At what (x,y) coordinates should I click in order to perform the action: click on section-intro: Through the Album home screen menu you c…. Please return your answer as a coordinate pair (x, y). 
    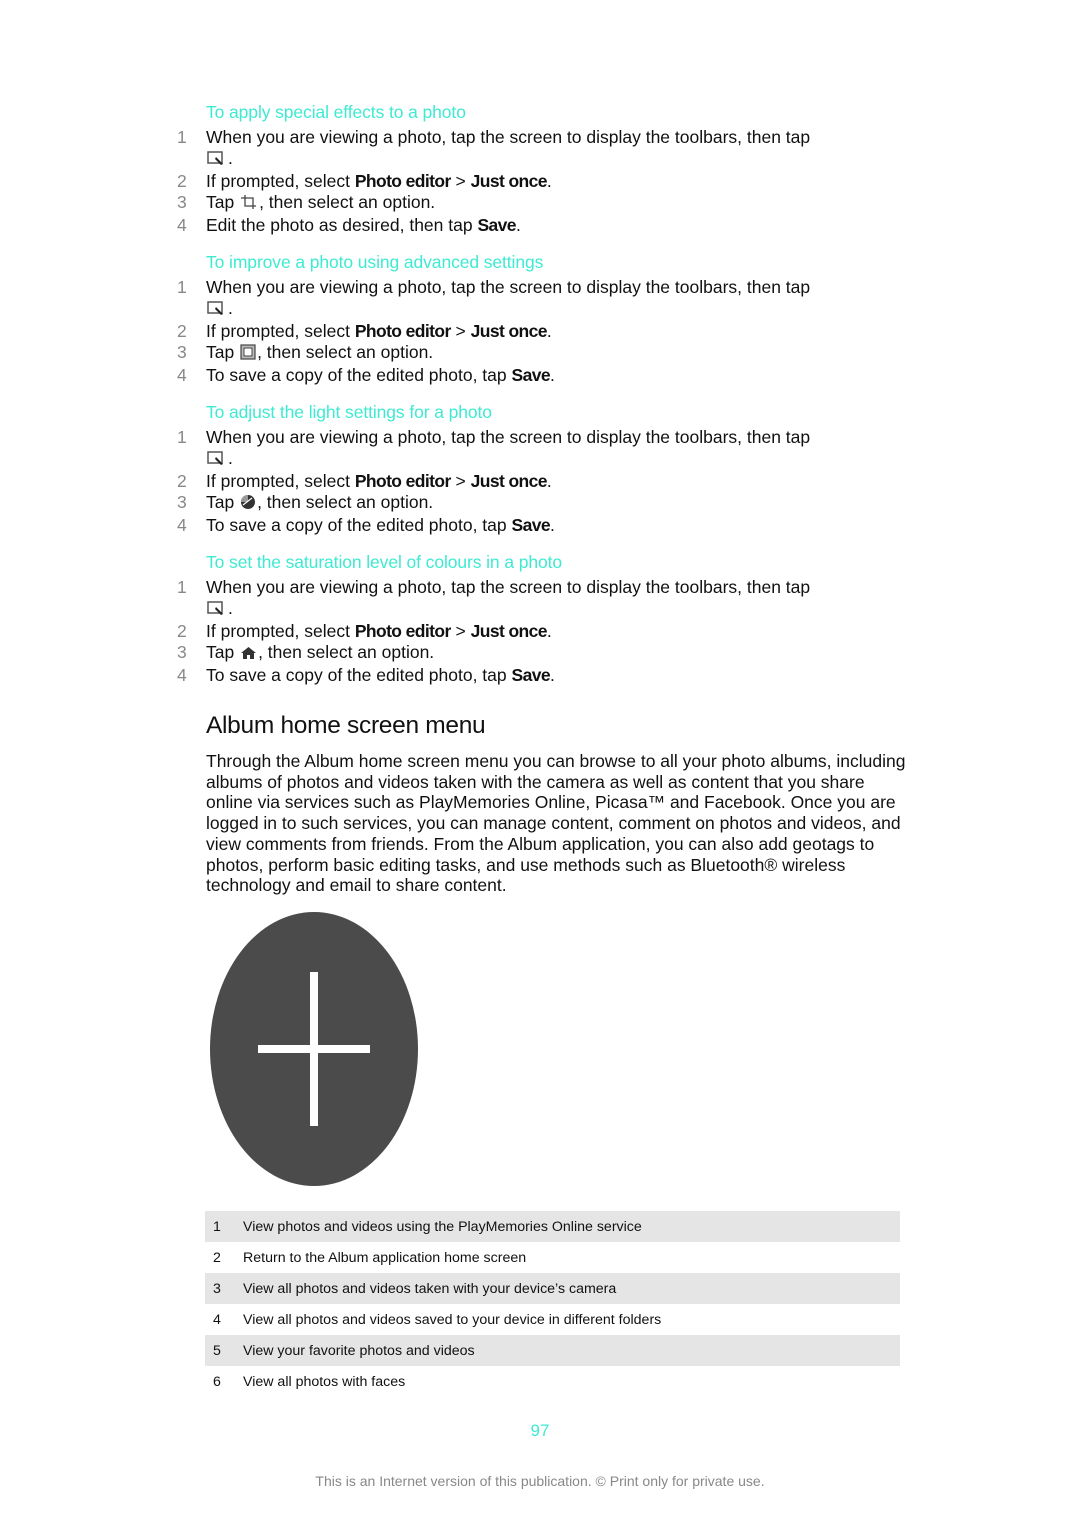
    Looking at the image, I should click on (556, 823).